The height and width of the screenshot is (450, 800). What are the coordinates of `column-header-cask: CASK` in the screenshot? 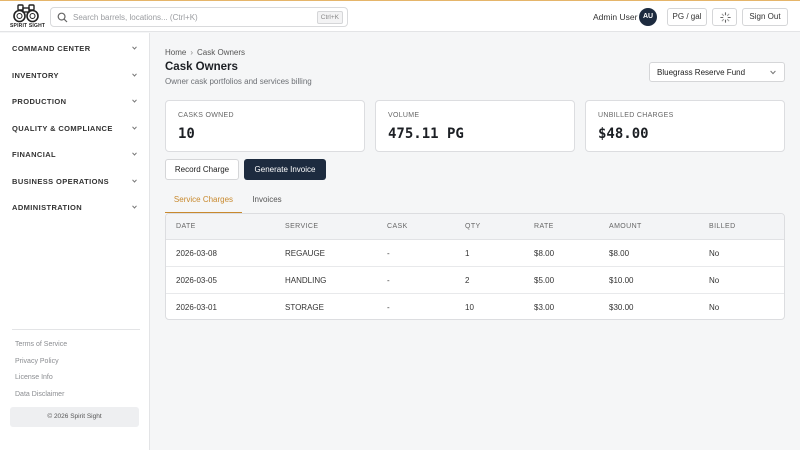 It's located at (397, 226).